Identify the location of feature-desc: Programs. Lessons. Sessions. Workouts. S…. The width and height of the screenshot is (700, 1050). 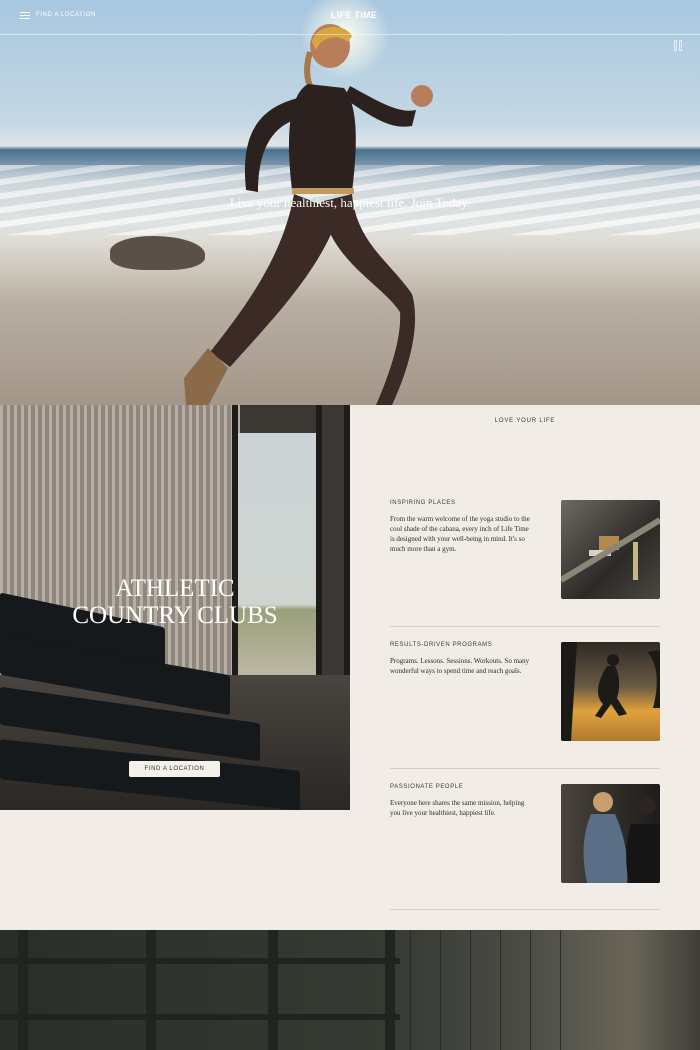
(460, 666).